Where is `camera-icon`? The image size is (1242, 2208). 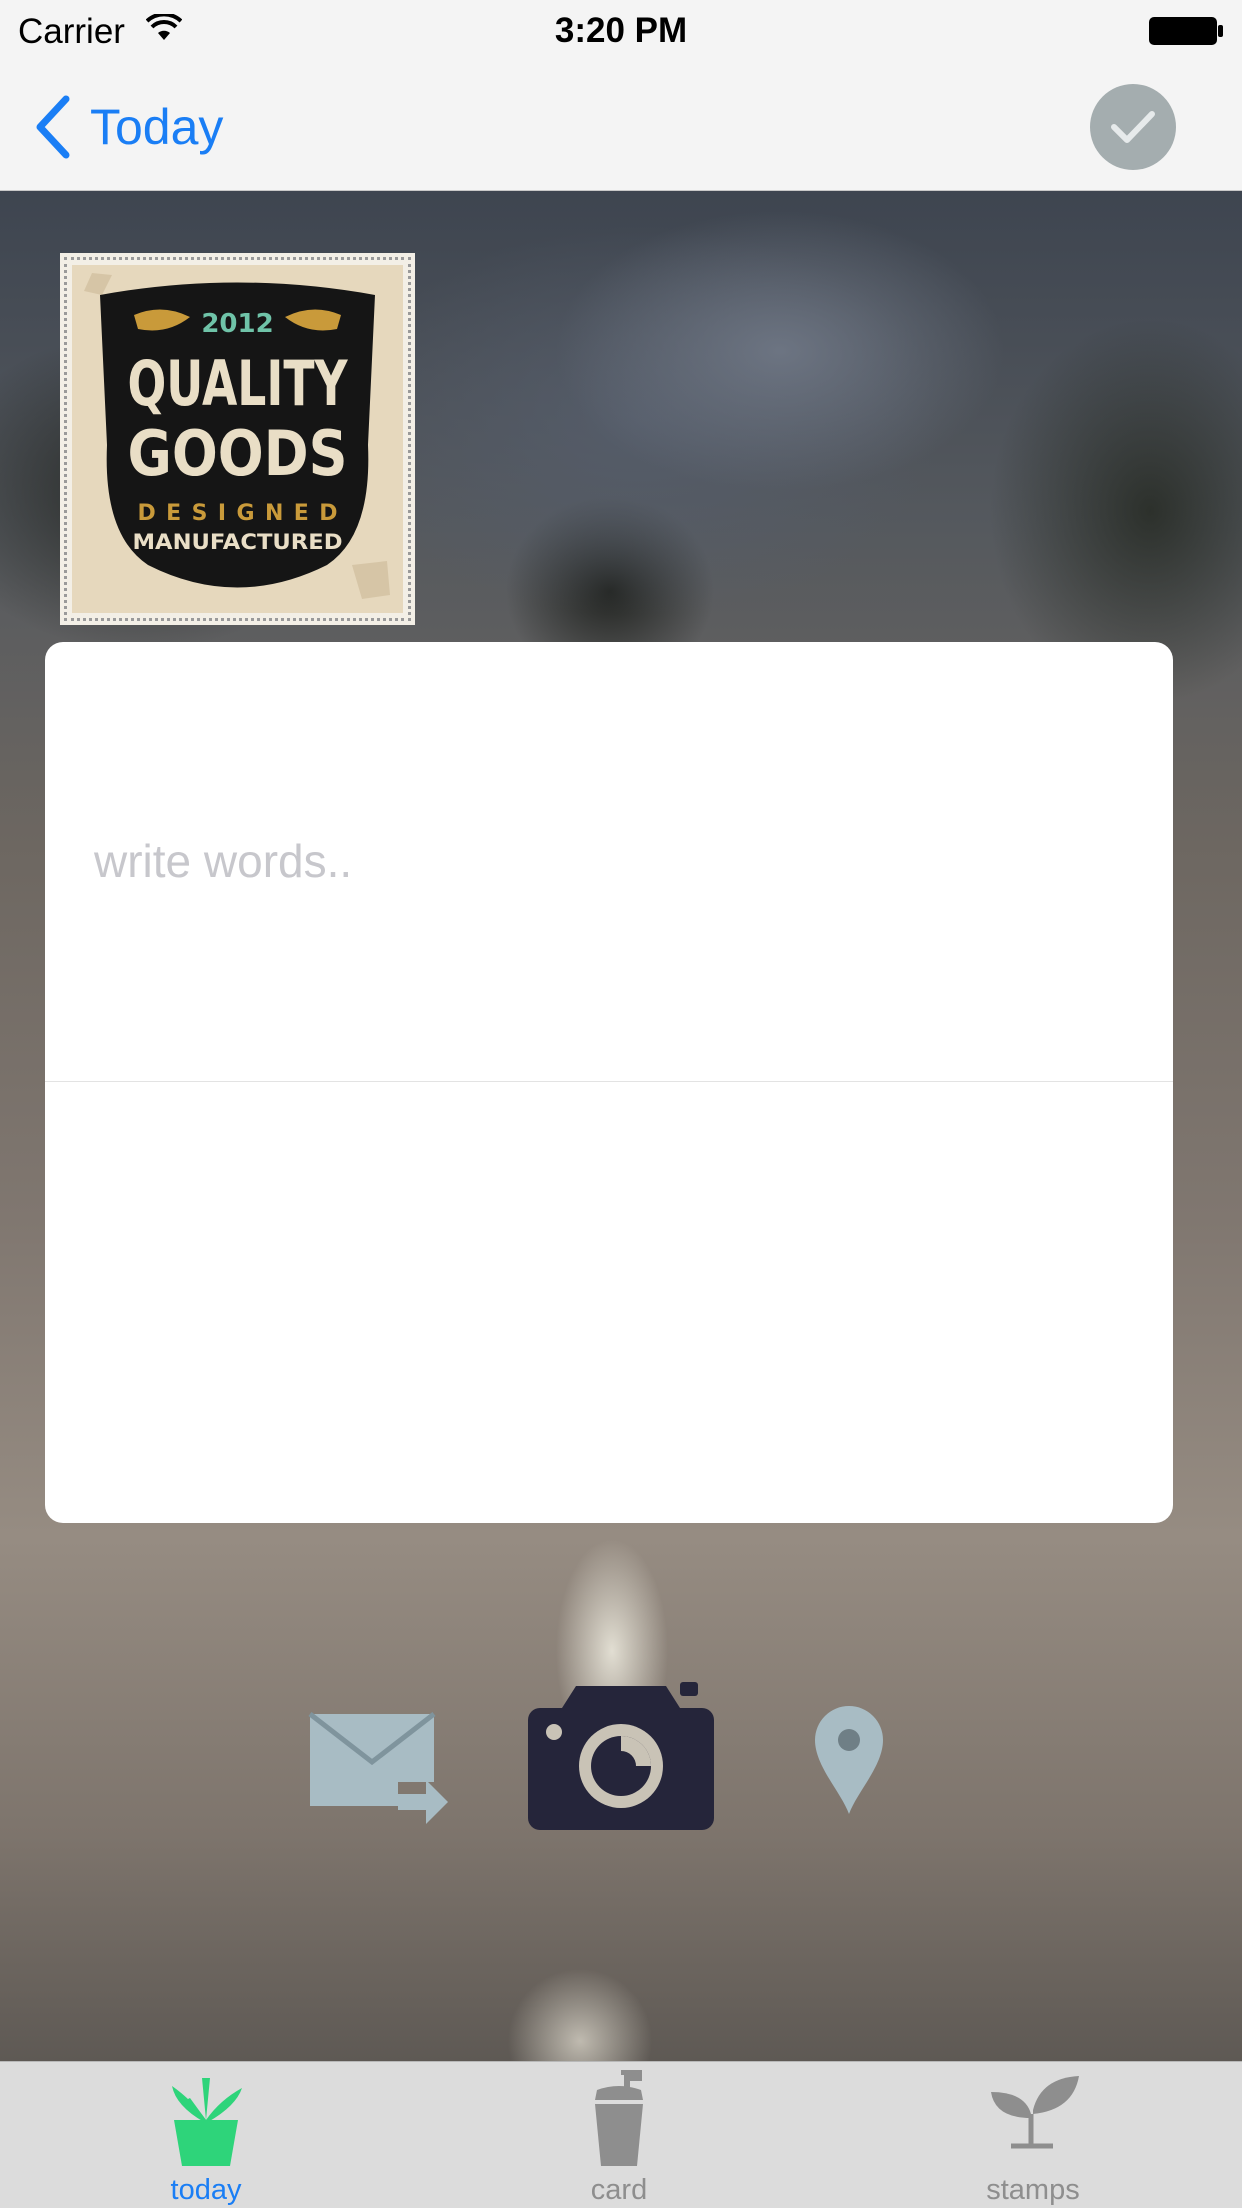 camera-icon is located at coordinates (621, 1756).